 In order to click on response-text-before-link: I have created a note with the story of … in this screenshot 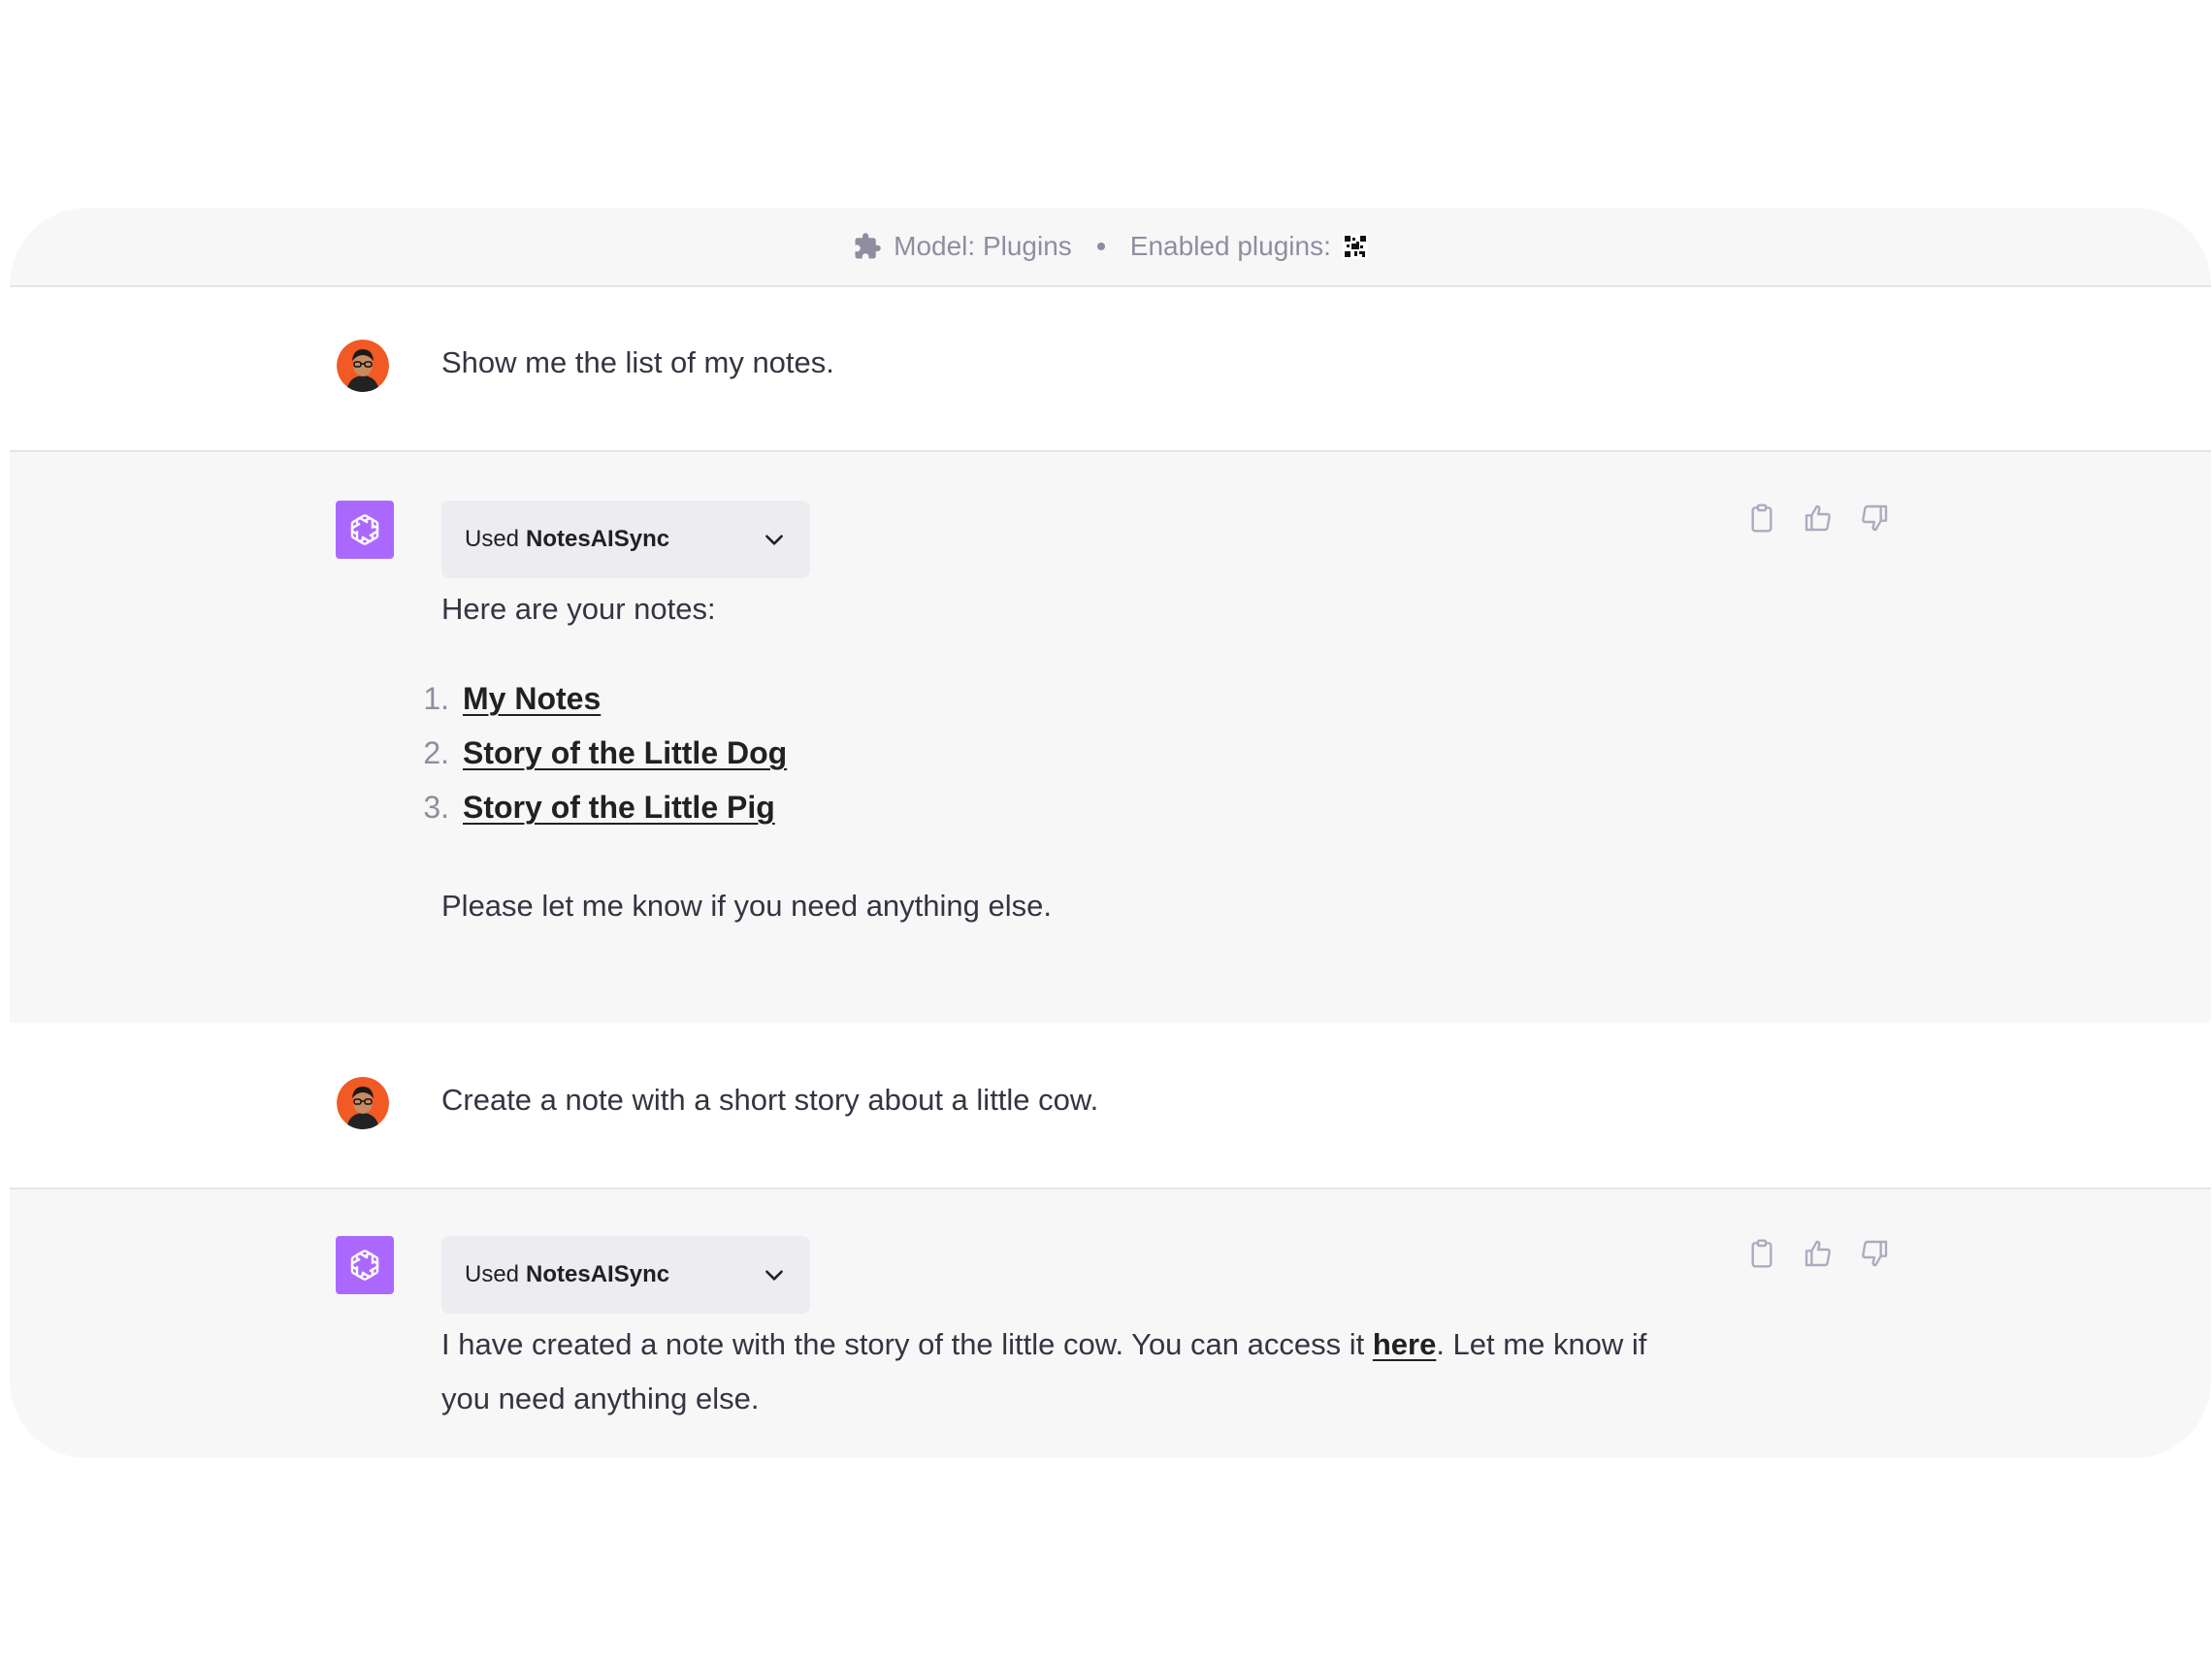, I will do `click(907, 1344)`.